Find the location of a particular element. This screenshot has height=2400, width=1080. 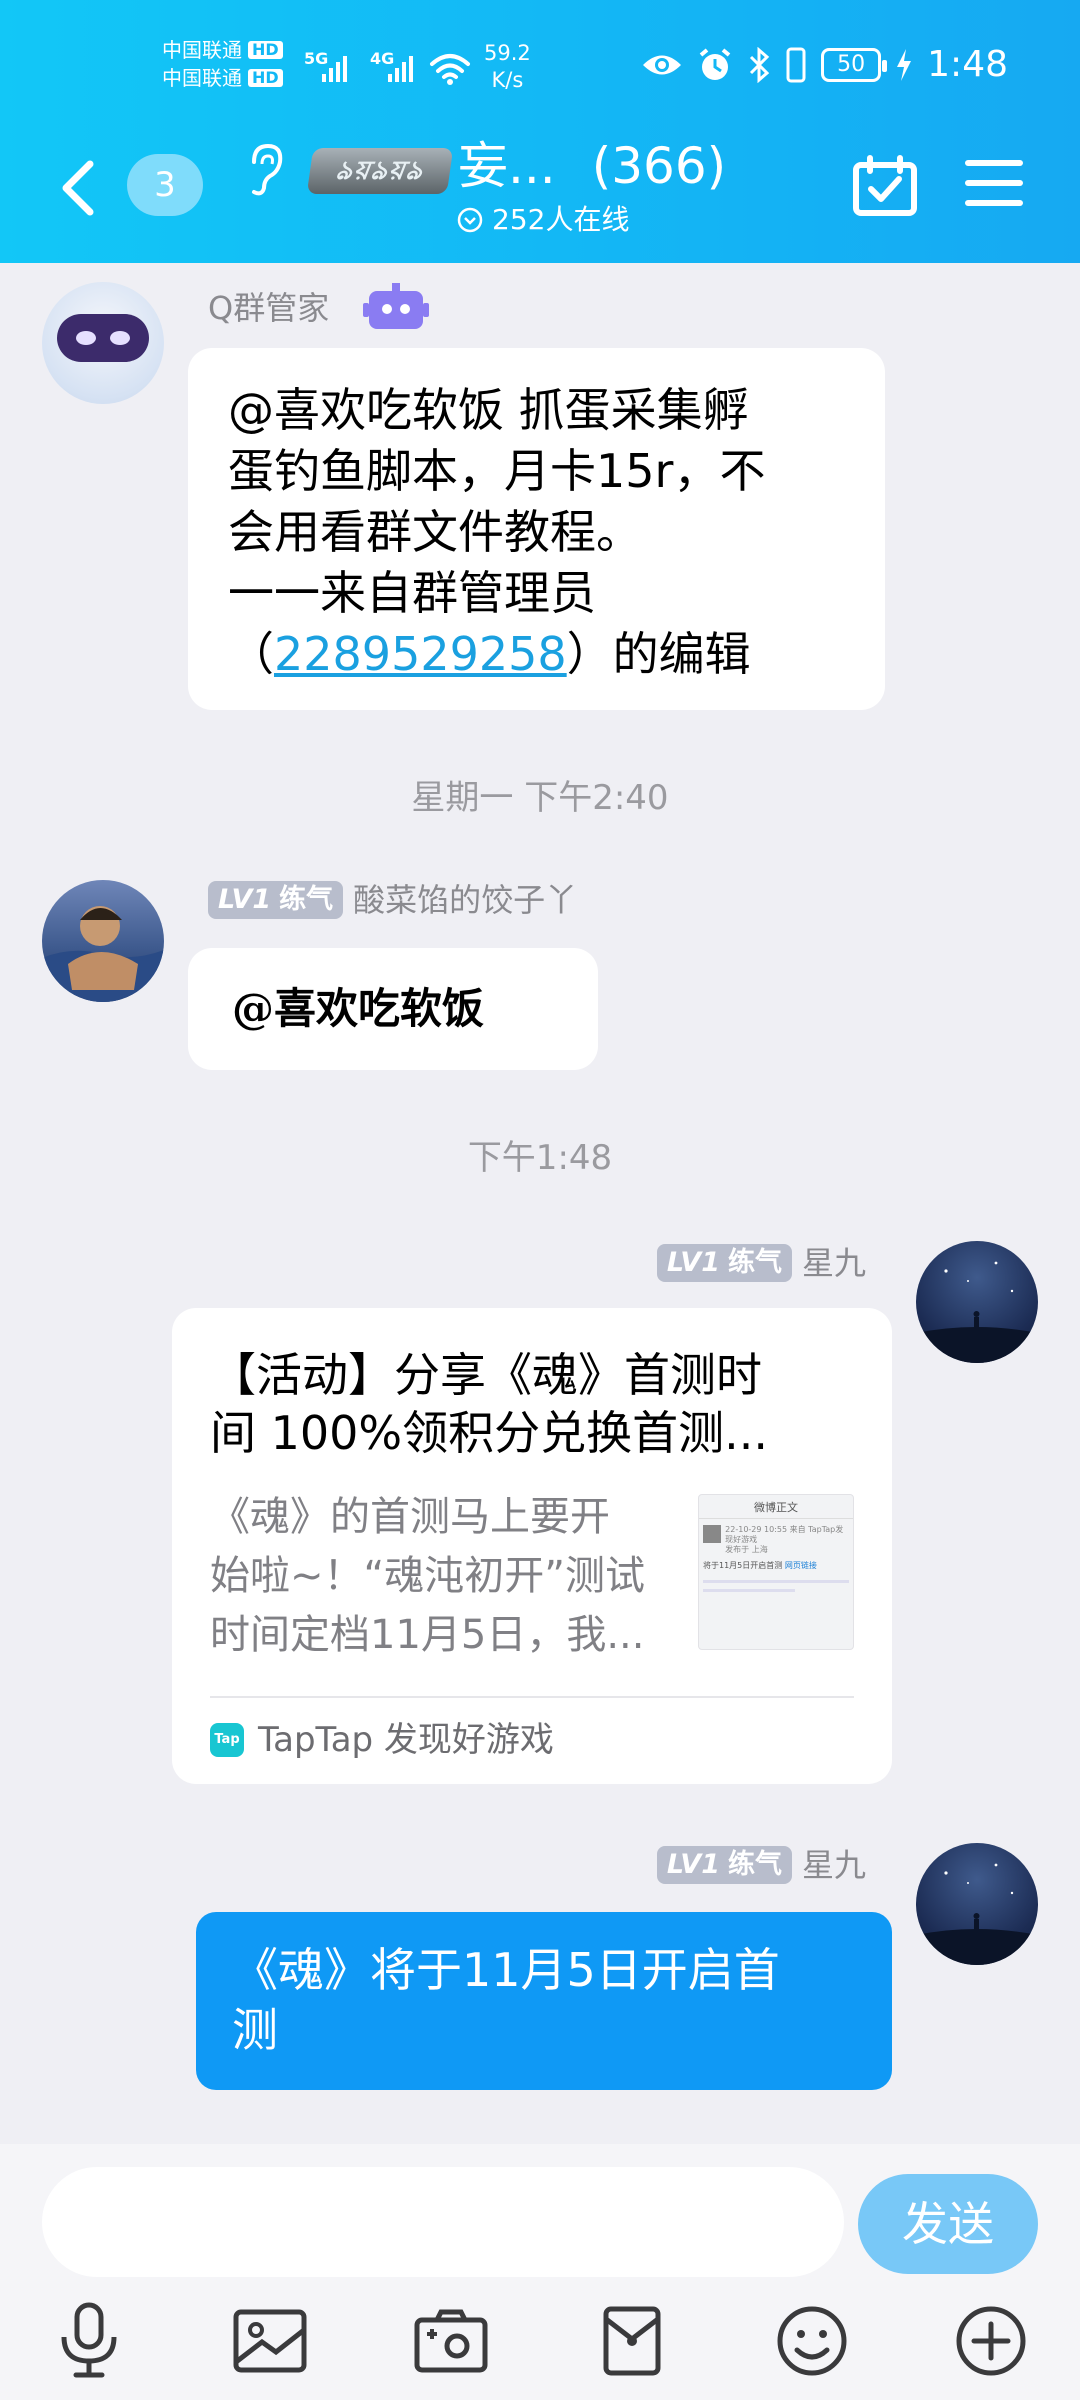

message-input is located at coordinates (443, 2222).